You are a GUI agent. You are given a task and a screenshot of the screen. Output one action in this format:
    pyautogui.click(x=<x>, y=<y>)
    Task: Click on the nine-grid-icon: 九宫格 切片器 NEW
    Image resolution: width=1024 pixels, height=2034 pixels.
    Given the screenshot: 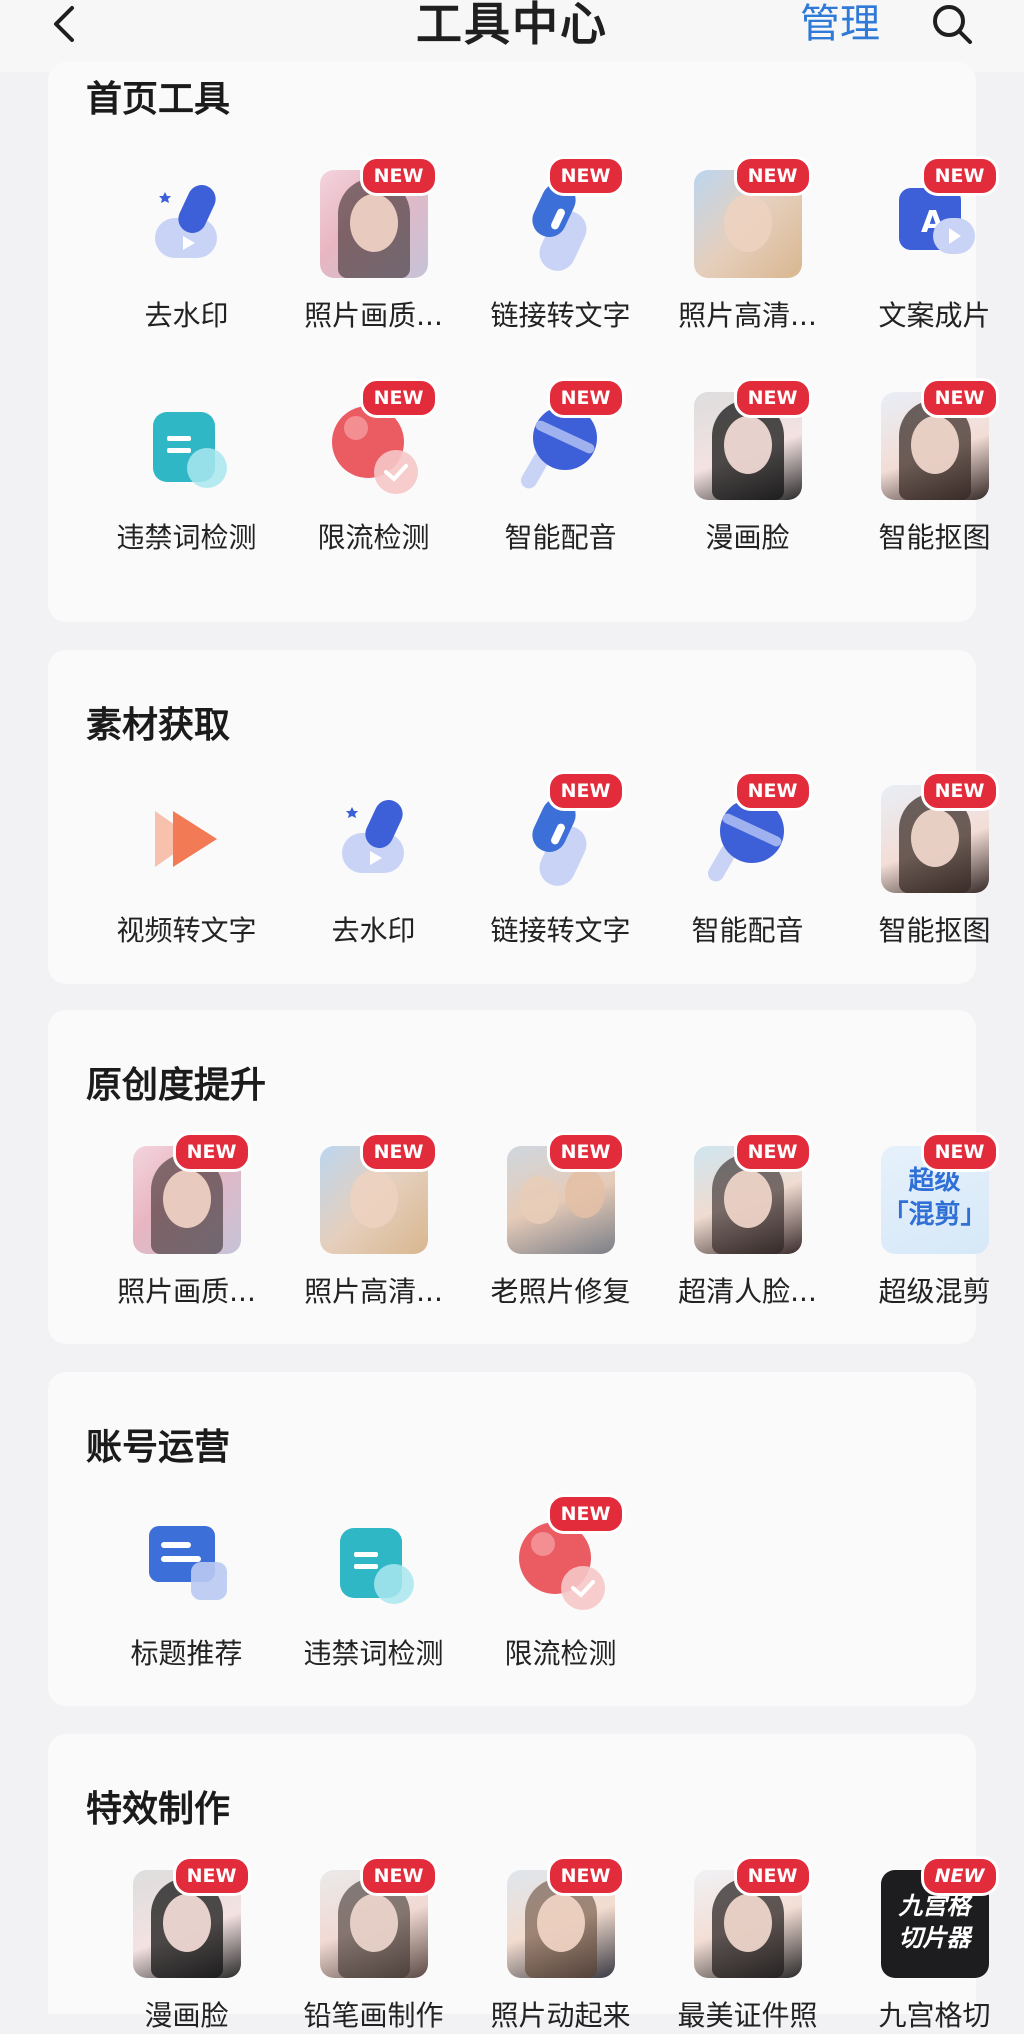 What is the action you would take?
    pyautogui.click(x=939, y=1917)
    